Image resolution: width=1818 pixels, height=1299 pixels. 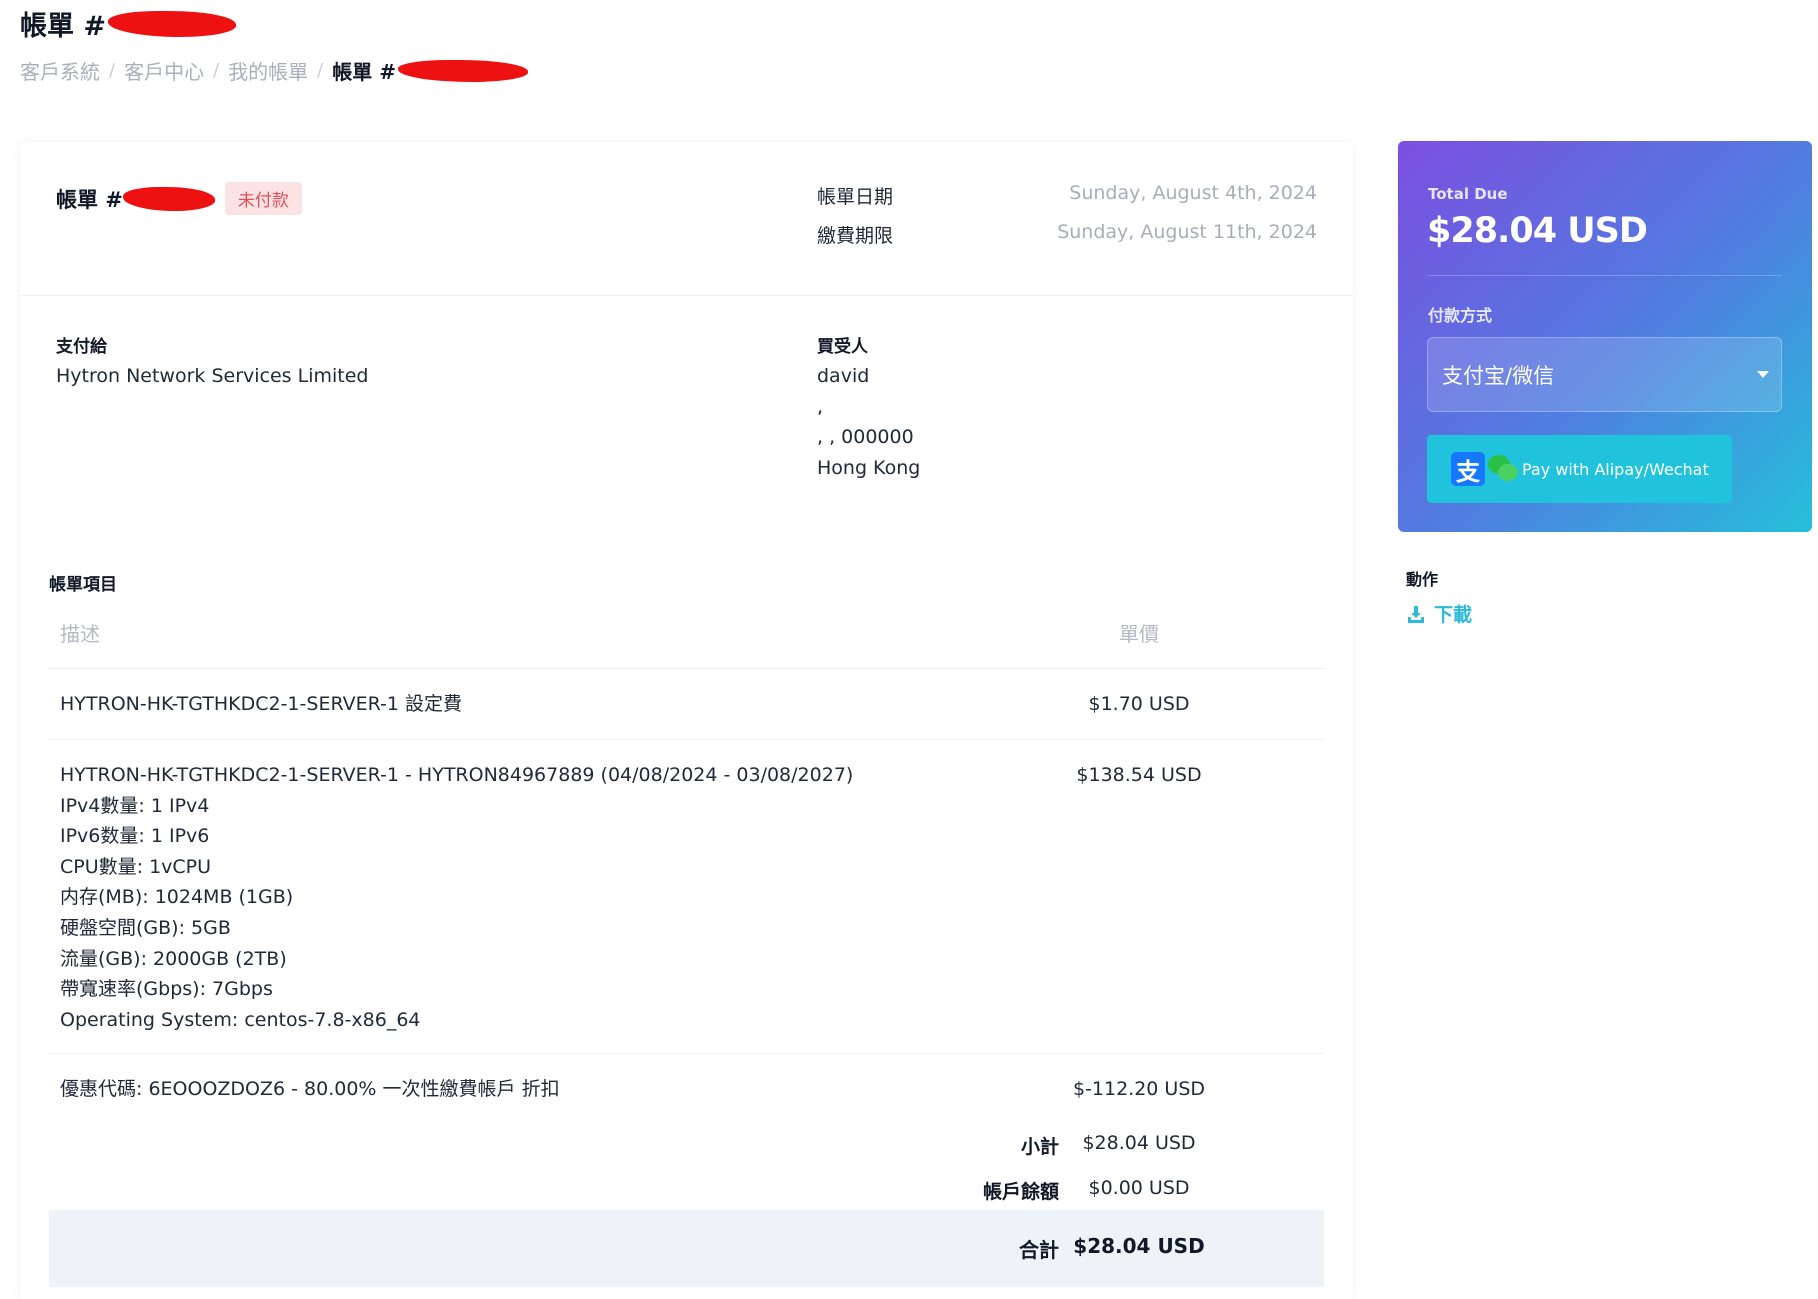 I want to click on breadcrumb-current-text: 帳單 #, so click(x=364, y=72).